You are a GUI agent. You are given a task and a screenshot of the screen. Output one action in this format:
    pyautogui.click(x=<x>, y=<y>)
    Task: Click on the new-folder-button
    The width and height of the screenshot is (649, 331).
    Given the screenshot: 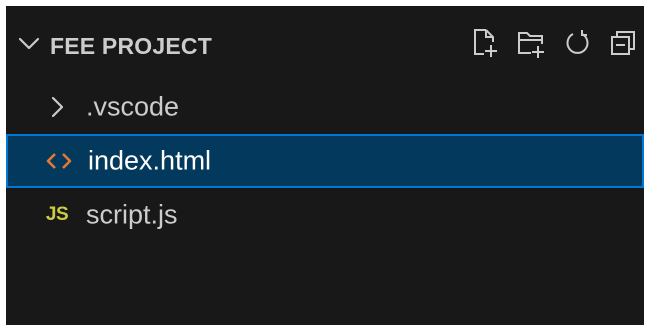 What is the action you would take?
    pyautogui.click(x=531, y=43)
    